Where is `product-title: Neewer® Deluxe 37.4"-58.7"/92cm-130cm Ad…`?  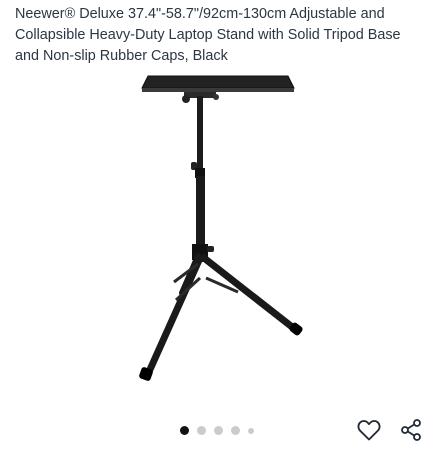 product-title: Neewer® Deluxe 37.4"-58.7"/92cm-130cm Ad… is located at coordinates (208, 35).